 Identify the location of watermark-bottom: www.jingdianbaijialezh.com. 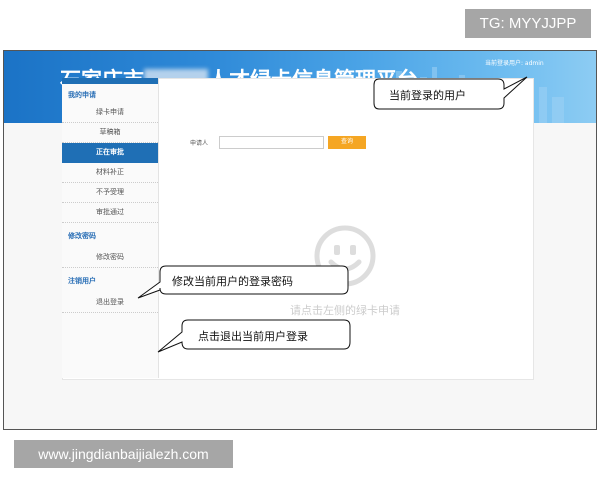
(123, 454).